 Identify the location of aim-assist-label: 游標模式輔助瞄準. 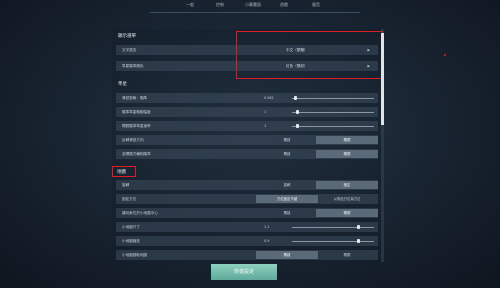
(136, 153).